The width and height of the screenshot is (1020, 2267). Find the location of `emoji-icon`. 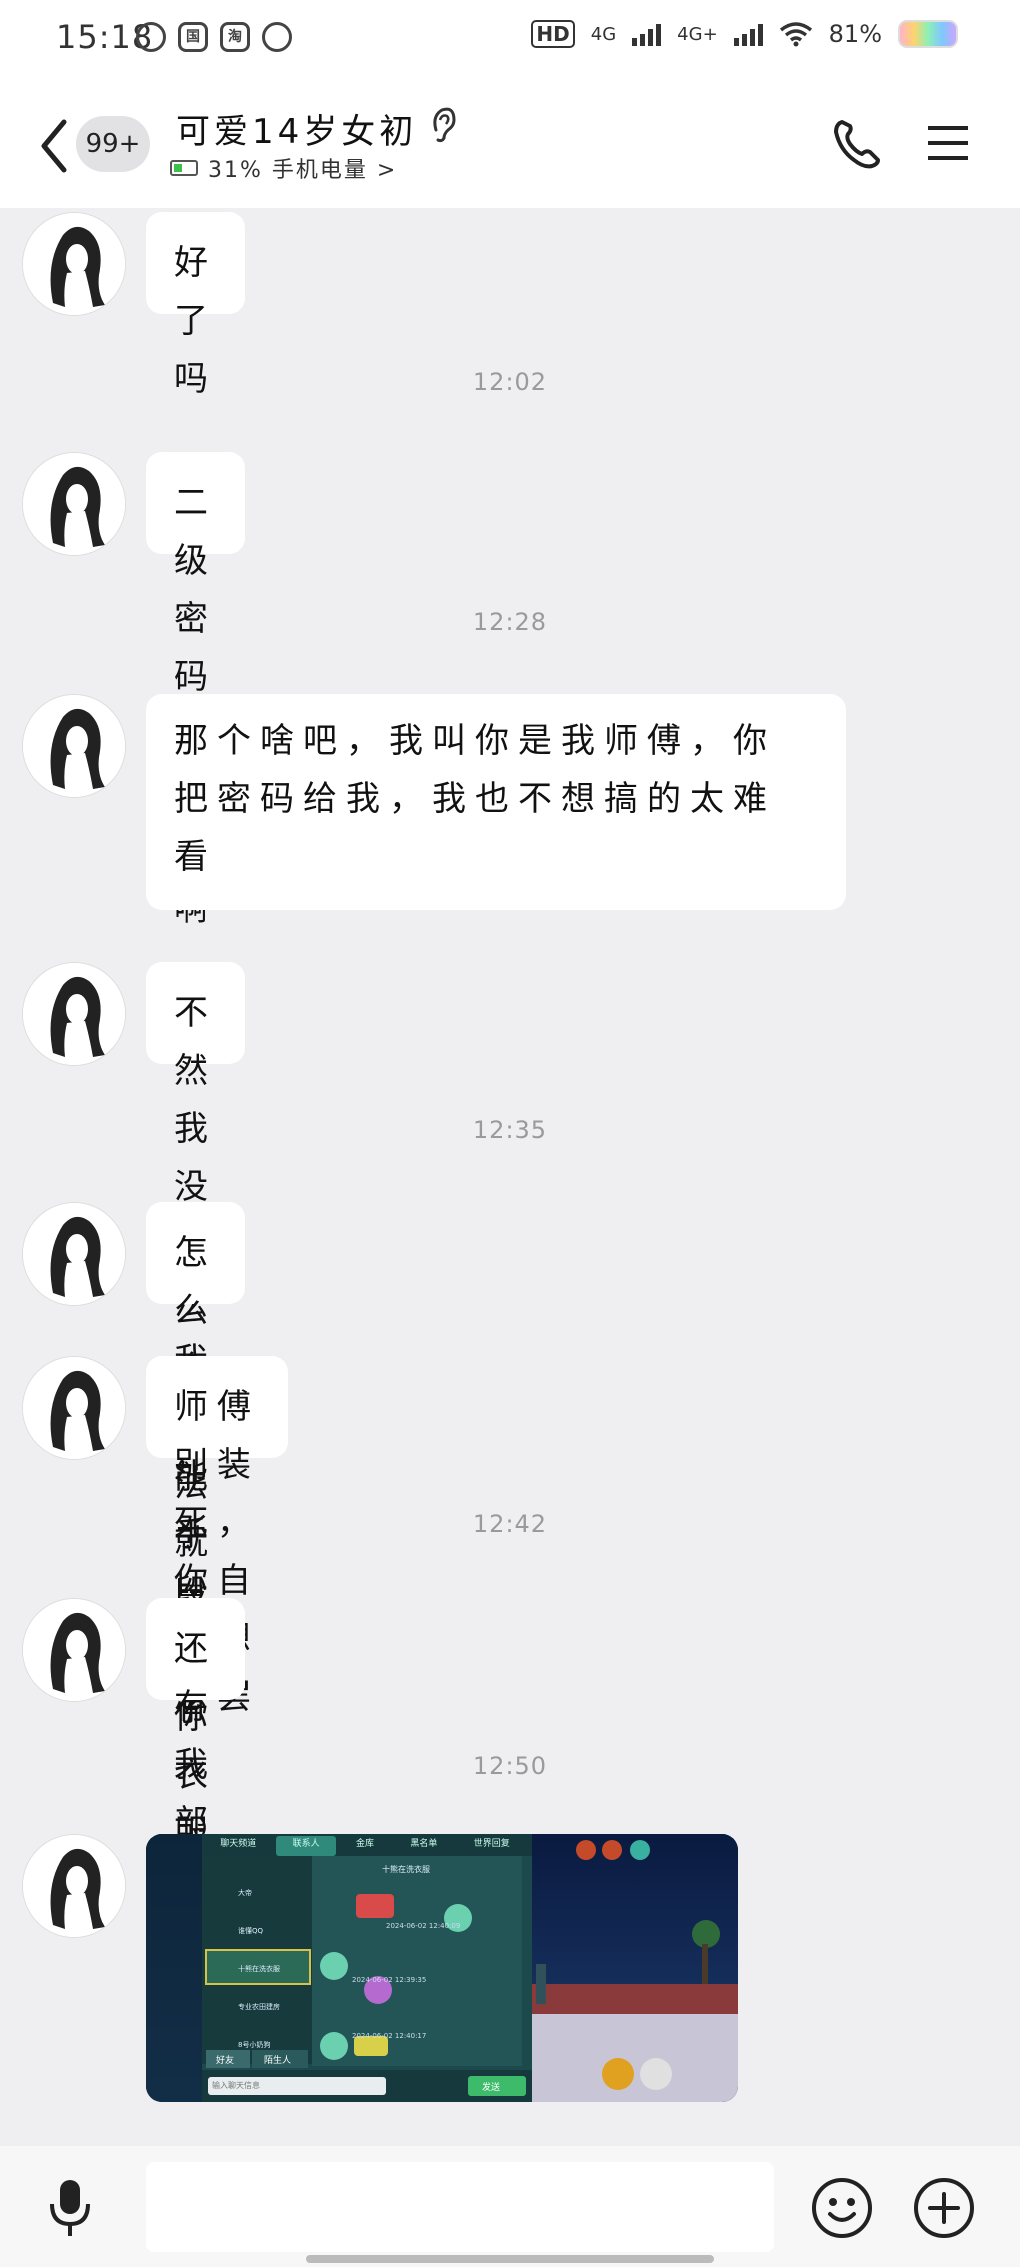

emoji-icon is located at coordinates (842, 2208).